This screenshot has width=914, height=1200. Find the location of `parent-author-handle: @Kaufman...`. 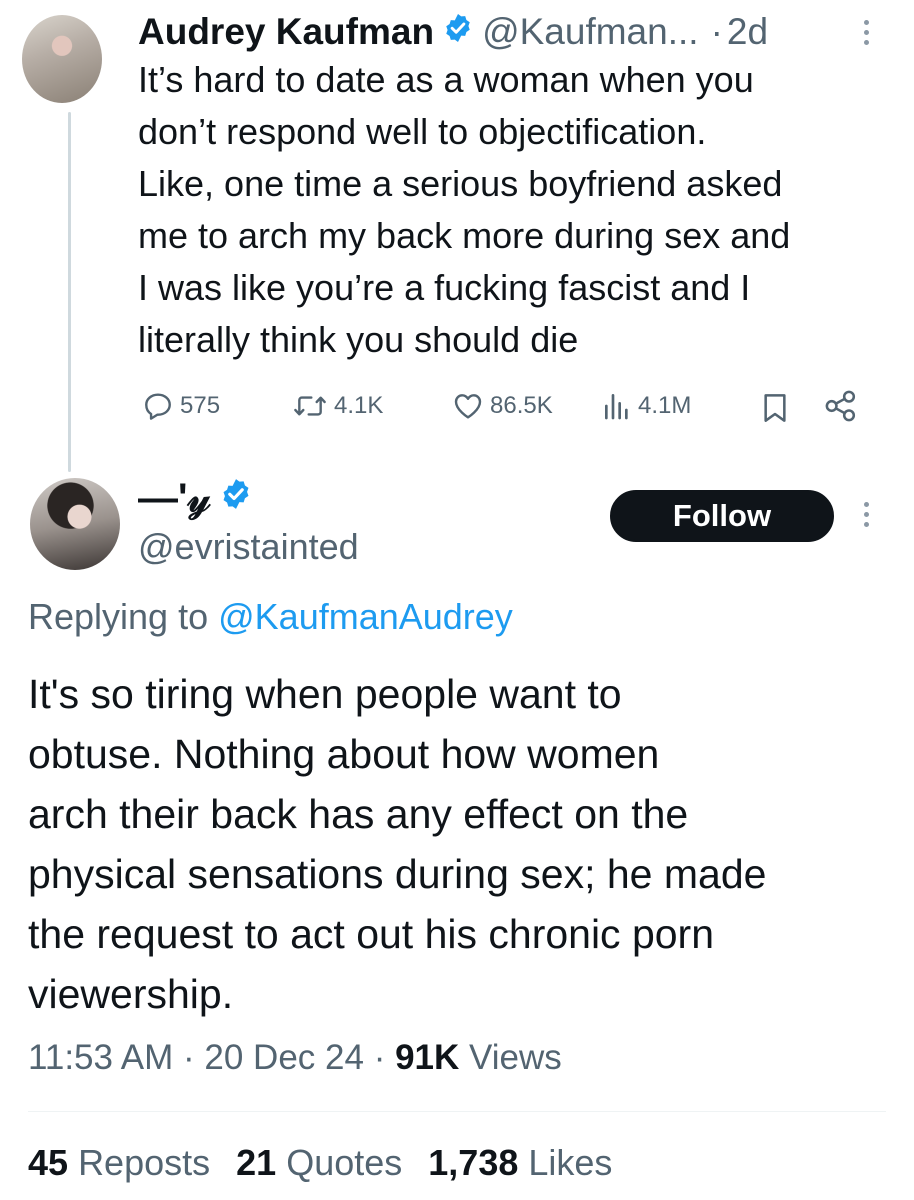

parent-author-handle: @Kaufman... is located at coordinates (590, 32).